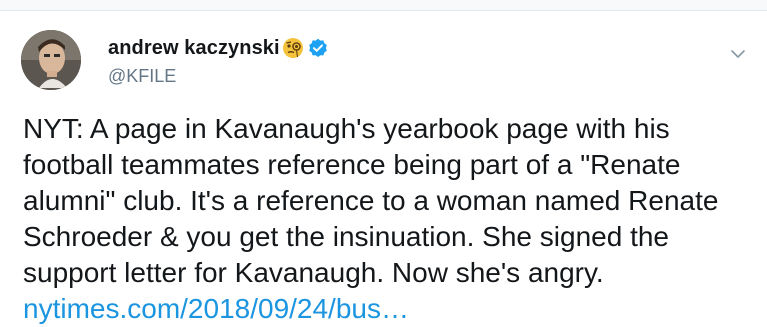 The width and height of the screenshot is (767, 327). Describe the element at coordinates (383, 5) in the screenshot. I see `timeline-divider` at that location.